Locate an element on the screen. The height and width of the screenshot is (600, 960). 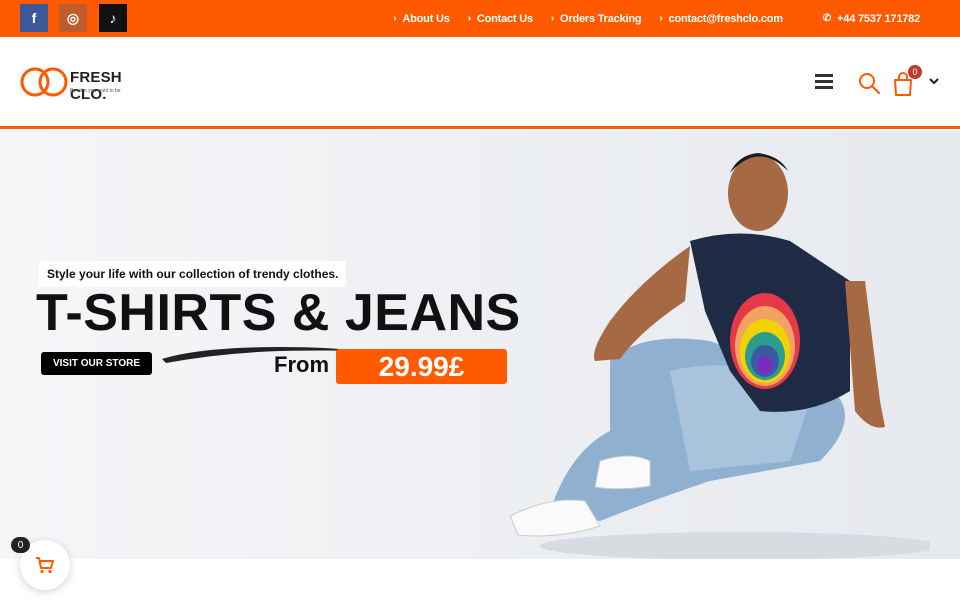
floating-cart-count: 0 is located at coordinates (20, 545).